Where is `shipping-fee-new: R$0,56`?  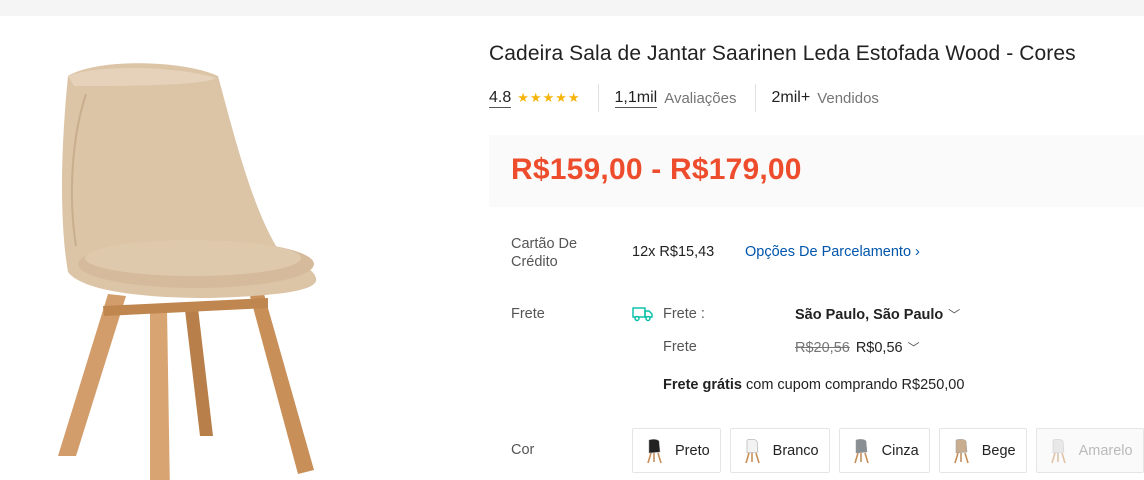 shipping-fee-new: R$0,56 is located at coordinates (879, 348).